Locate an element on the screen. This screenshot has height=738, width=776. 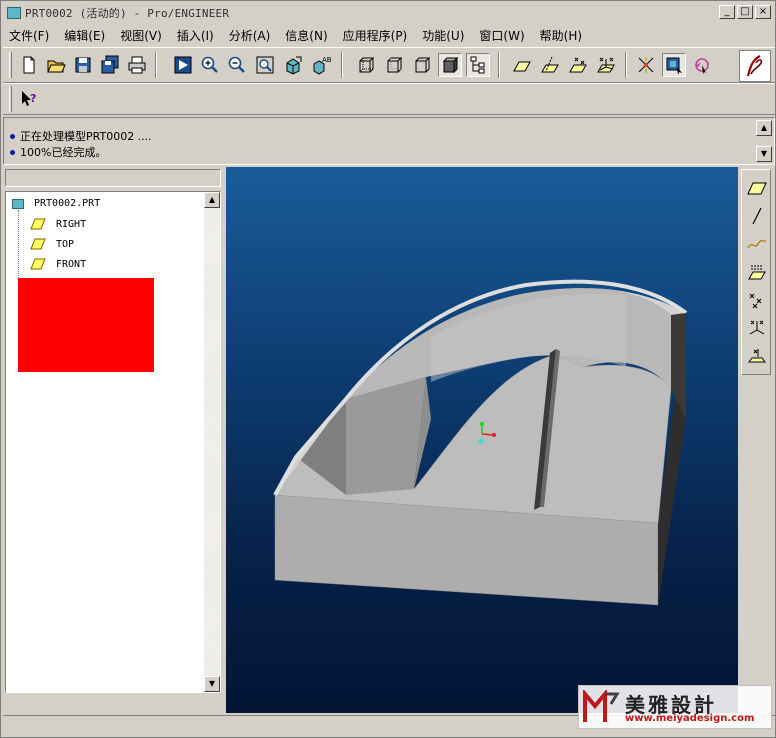
analysis-feature-icon is located at coordinates (757, 356).